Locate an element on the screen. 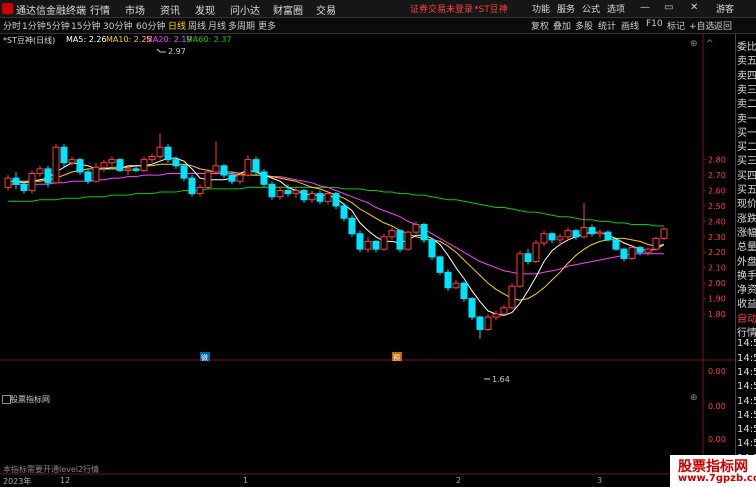  sub-indicator-title: 股票指标网 is located at coordinates (30, 399).